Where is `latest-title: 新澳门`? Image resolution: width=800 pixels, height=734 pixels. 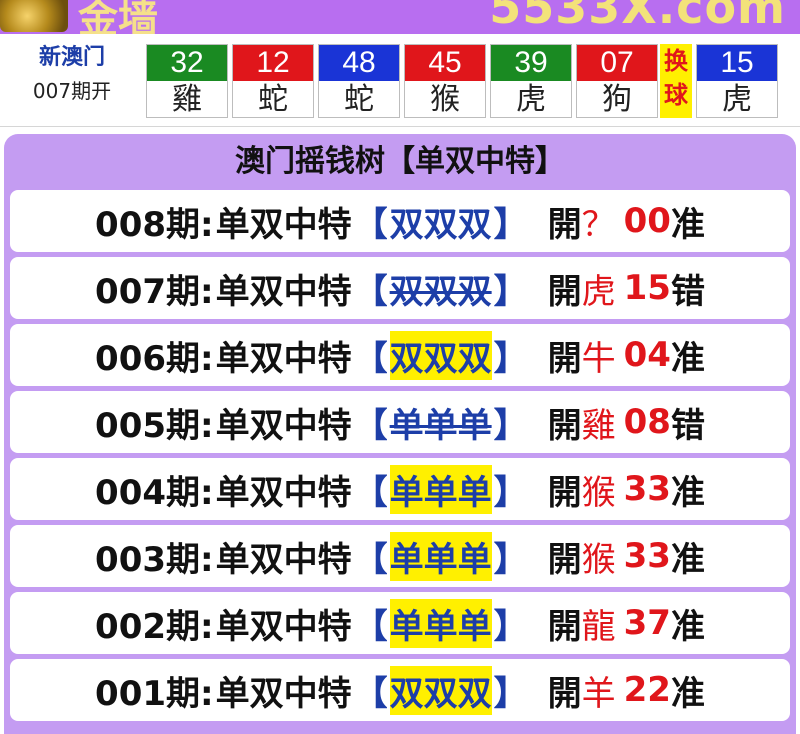 latest-title: 新澳门 is located at coordinates (71, 57).